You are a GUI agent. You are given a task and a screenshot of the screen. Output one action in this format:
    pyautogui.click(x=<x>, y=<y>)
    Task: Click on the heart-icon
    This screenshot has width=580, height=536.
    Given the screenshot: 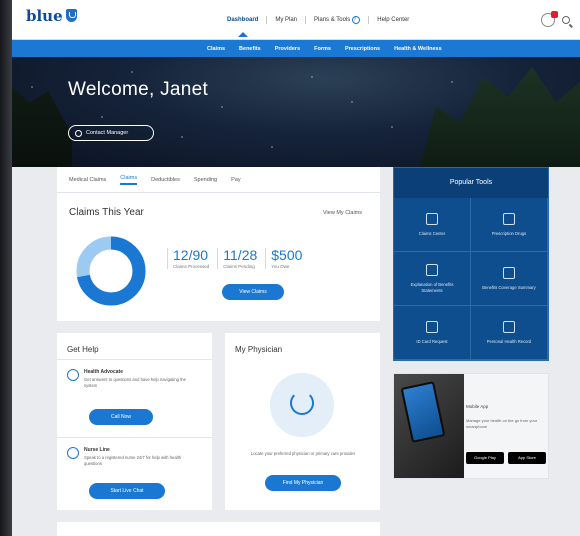 What is the action you would take?
    pyautogui.click(x=73, y=375)
    